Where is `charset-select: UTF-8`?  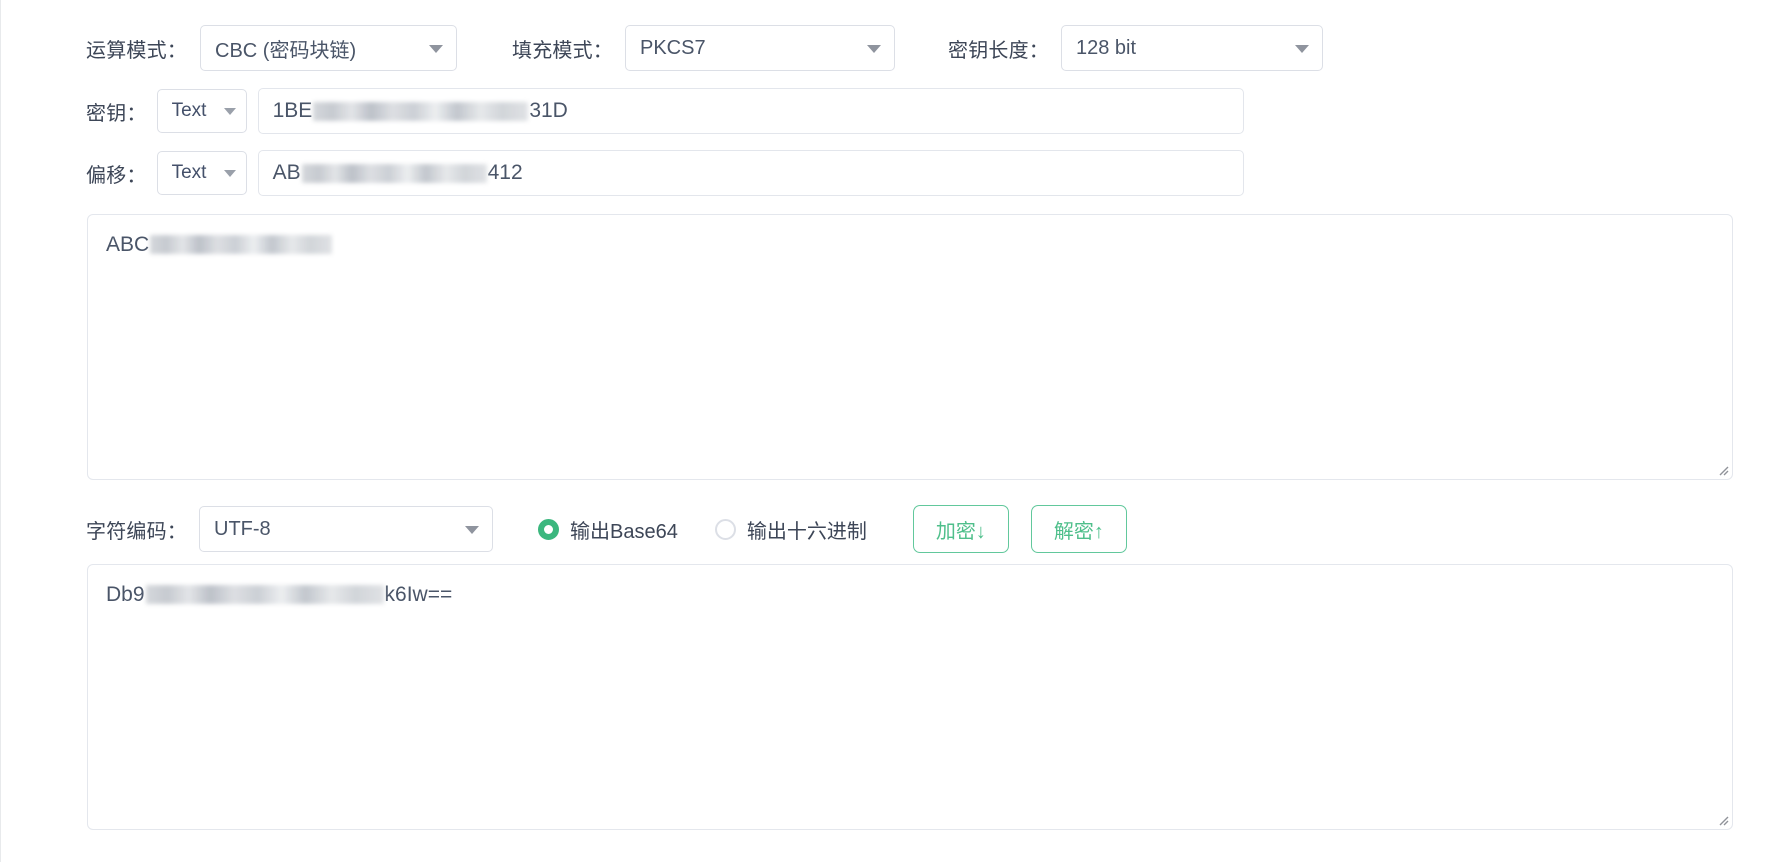 charset-select: UTF-8 is located at coordinates (346, 529).